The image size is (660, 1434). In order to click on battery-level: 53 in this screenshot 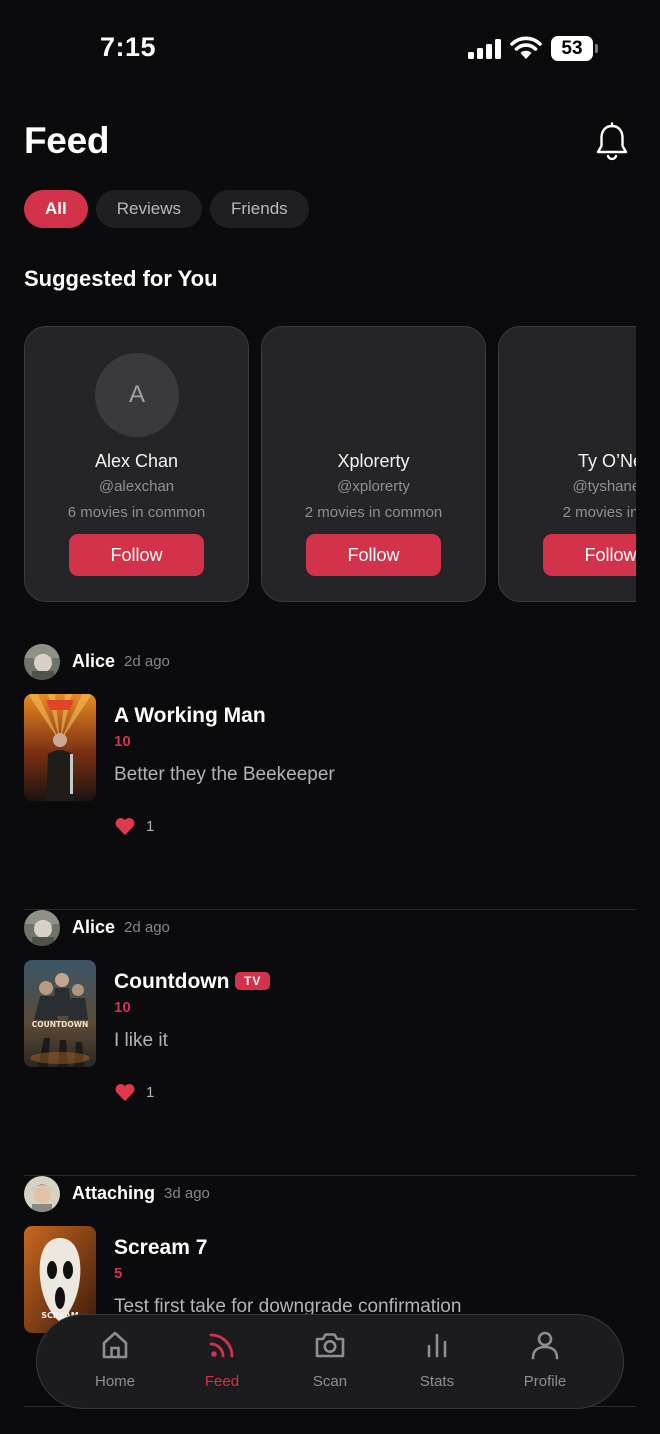, I will do `click(572, 48)`.